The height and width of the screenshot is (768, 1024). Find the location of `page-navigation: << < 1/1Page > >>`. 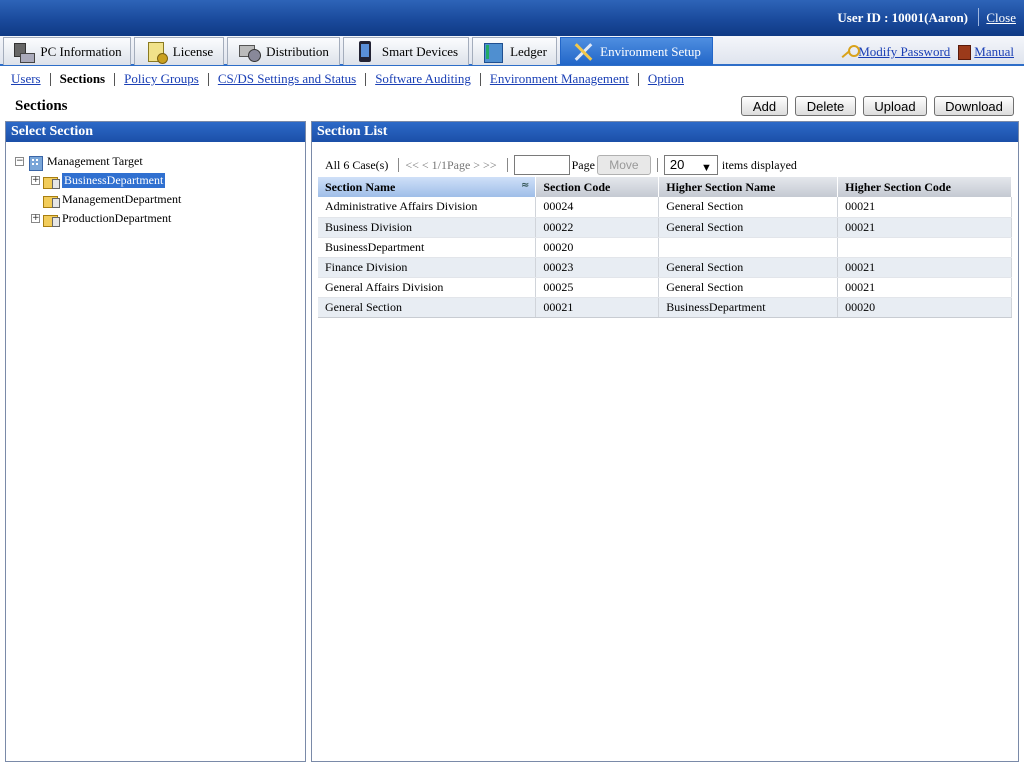

page-navigation: << < 1/1Page > >> is located at coordinates (450, 165).